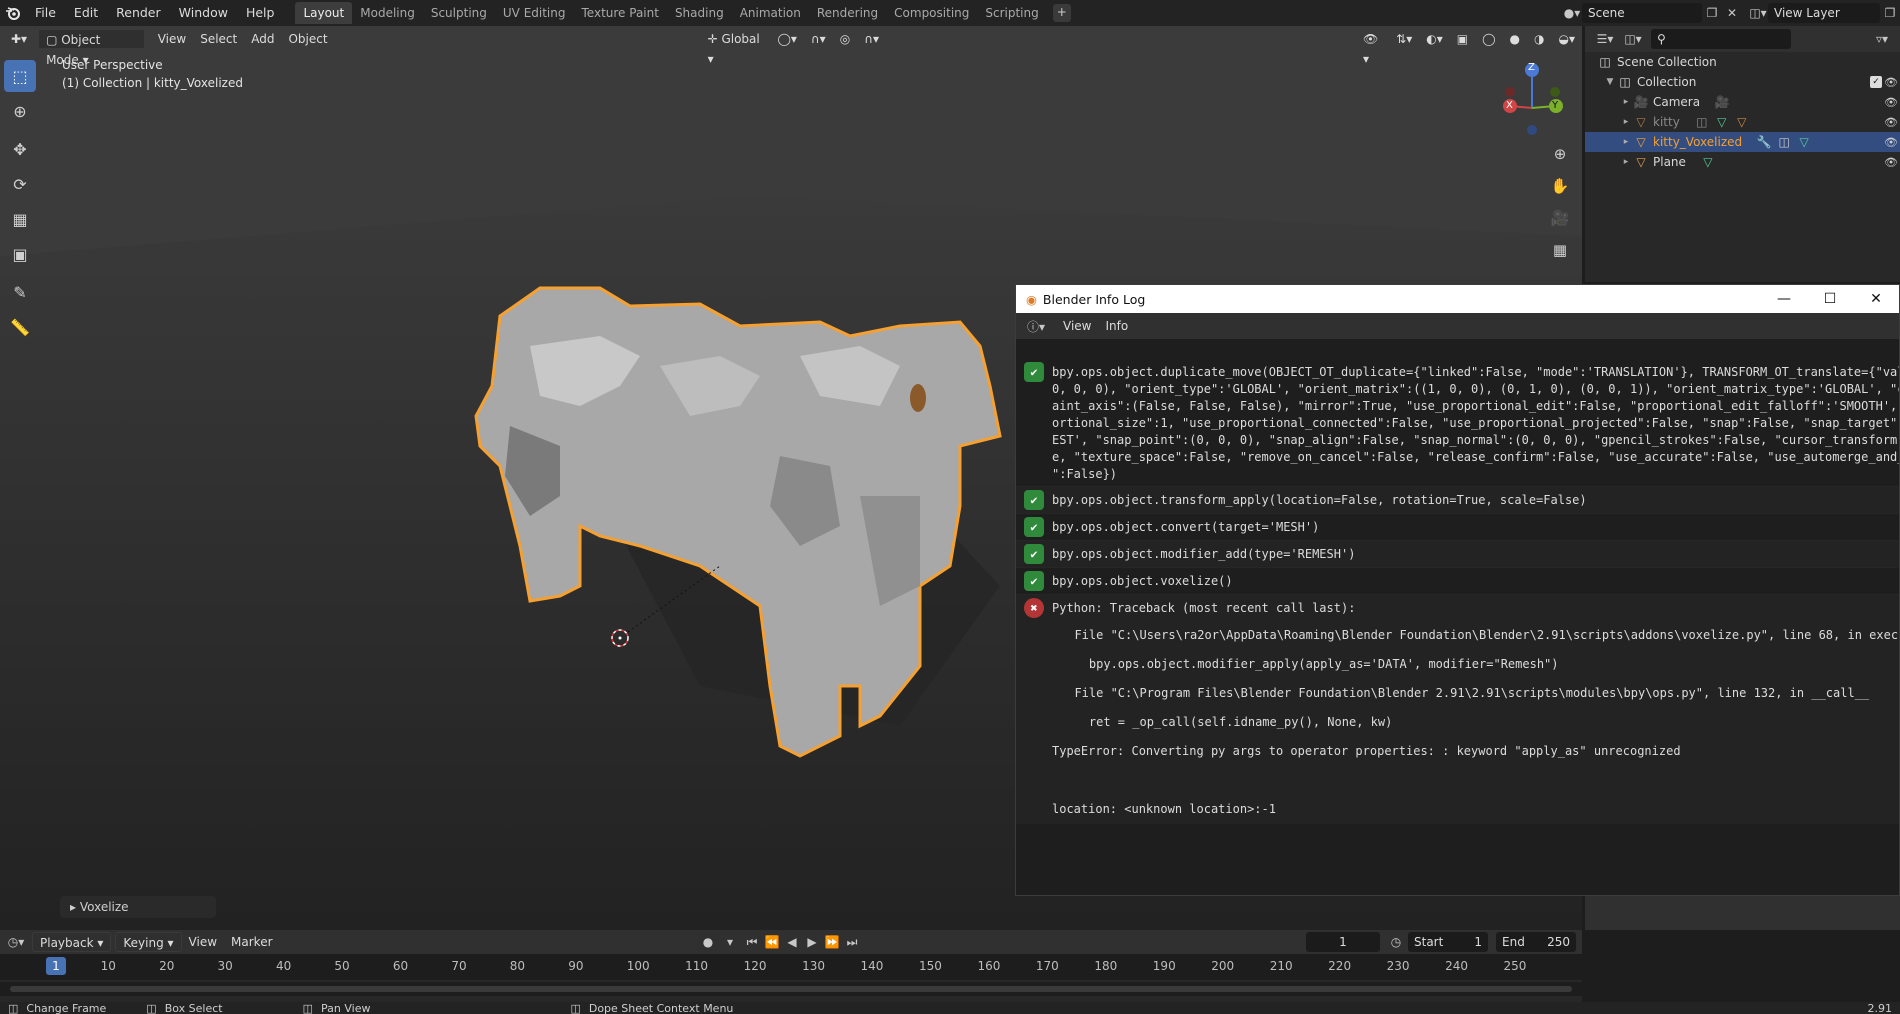 The height and width of the screenshot is (1014, 1900). Describe the element at coordinates (20, 149) in the screenshot. I see `move-tool-icon: ✥` at that location.